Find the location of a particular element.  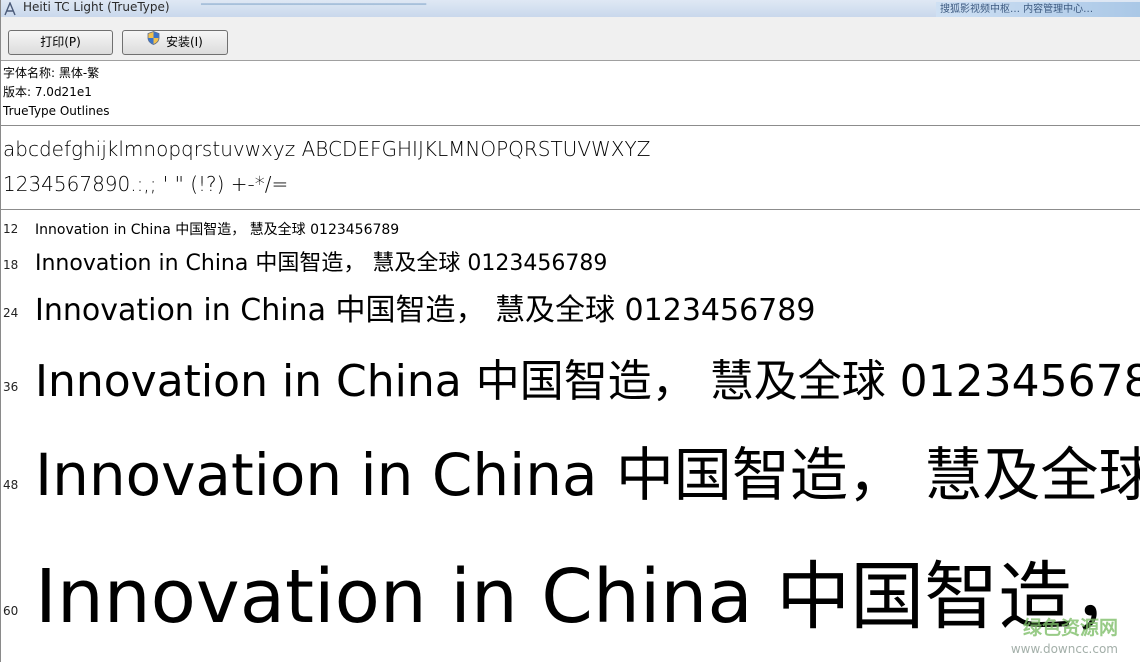

uac-shield-icon is located at coordinates (153, 41).